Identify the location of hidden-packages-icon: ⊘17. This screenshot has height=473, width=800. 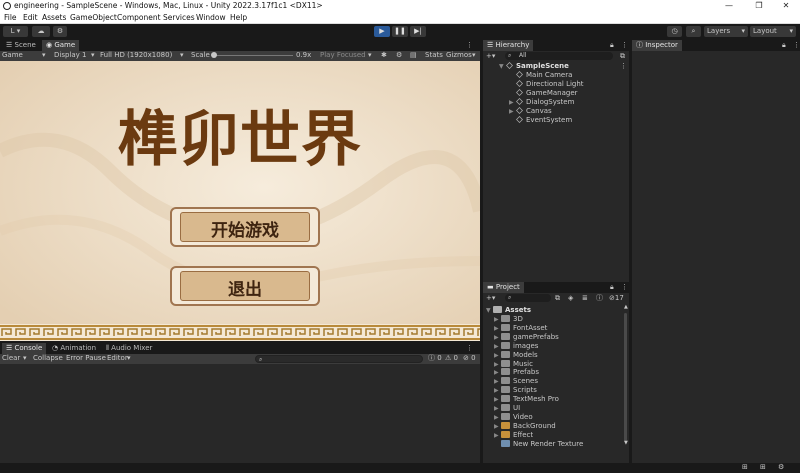
(616, 298).